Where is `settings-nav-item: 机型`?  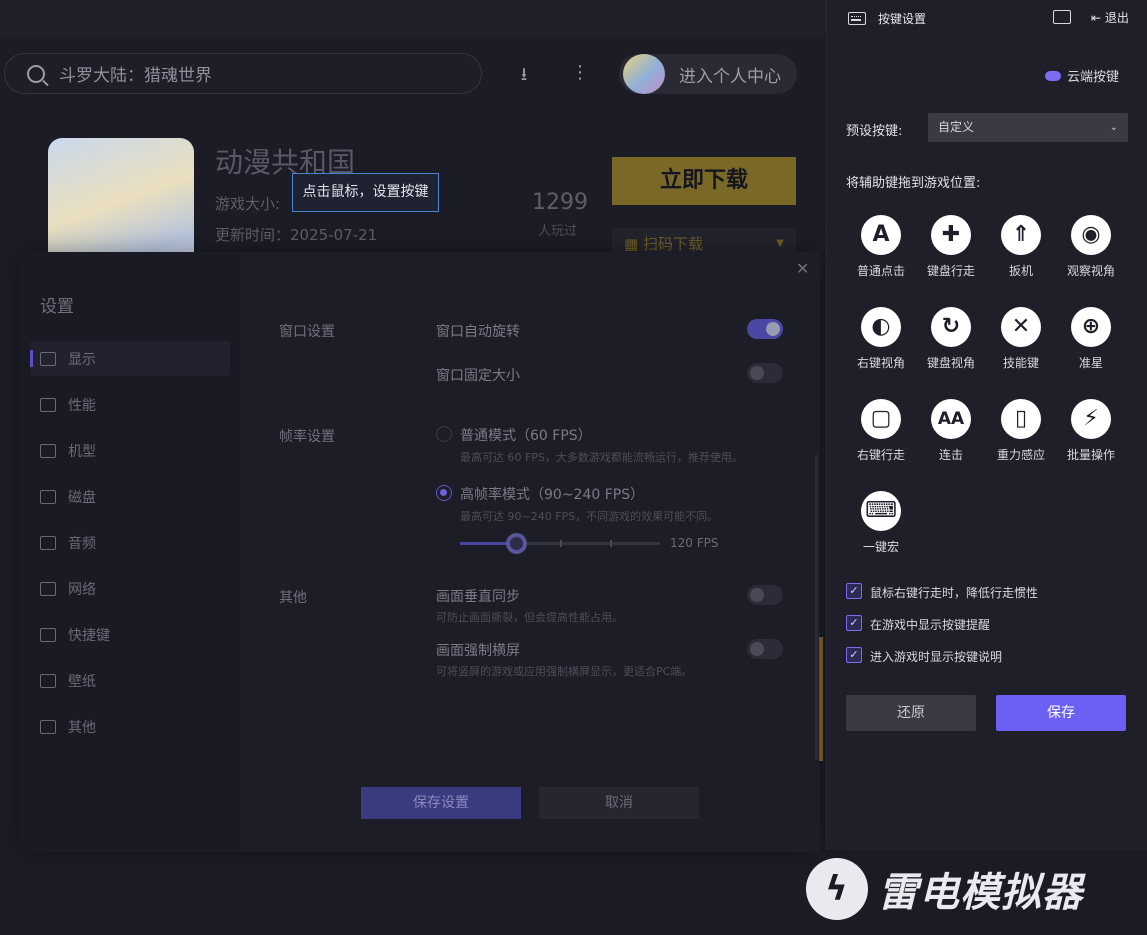 settings-nav-item: 机型 is located at coordinates (130, 450).